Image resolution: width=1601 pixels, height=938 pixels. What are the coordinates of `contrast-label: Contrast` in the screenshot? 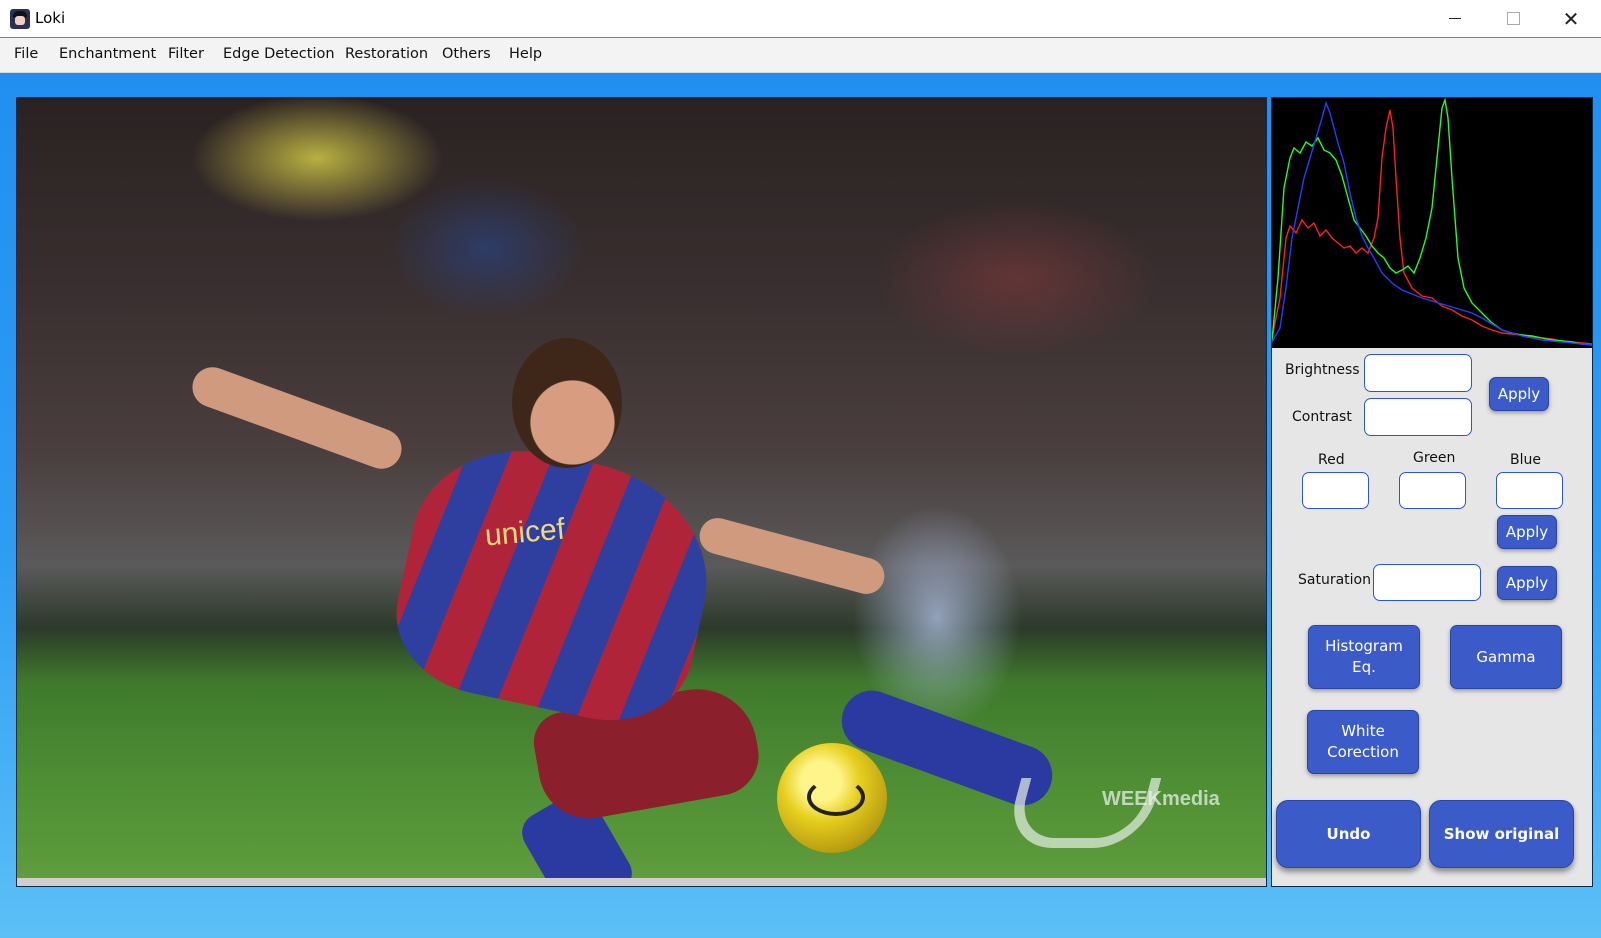 It's located at (1322, 417).